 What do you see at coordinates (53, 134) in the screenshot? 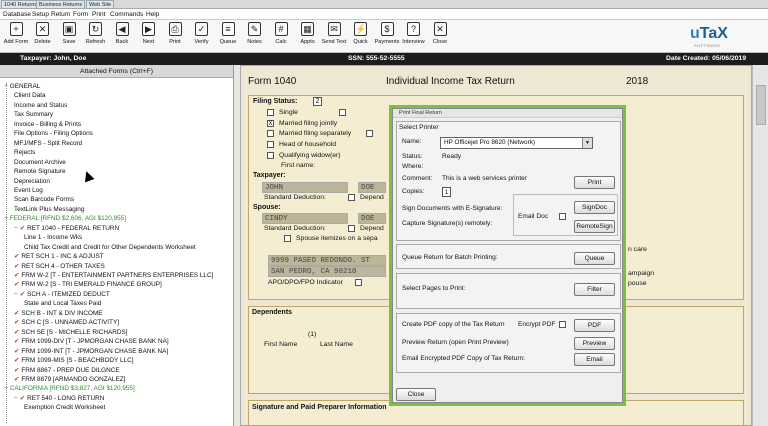
I see `tree-item: File Options - Filing Options` at bounding box center [53, 134].